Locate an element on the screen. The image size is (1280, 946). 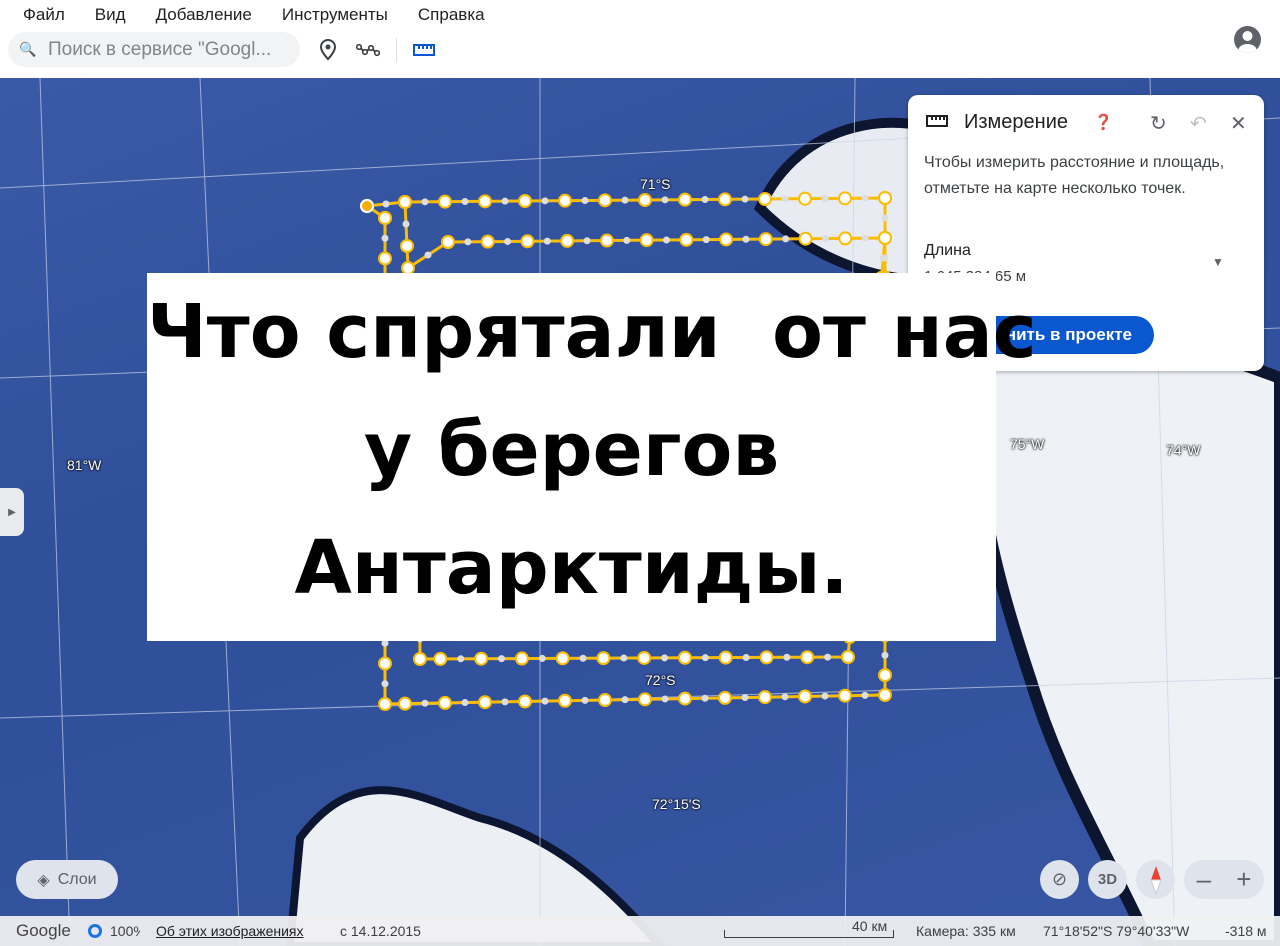
overlay-line: Антарктиды. is located at coordinates (571, 568).